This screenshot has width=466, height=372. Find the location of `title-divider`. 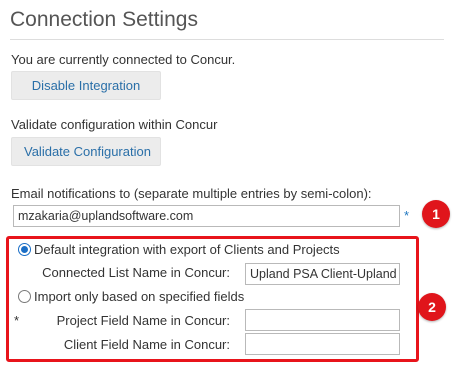

title-divider is located at coordinates (227, 39).